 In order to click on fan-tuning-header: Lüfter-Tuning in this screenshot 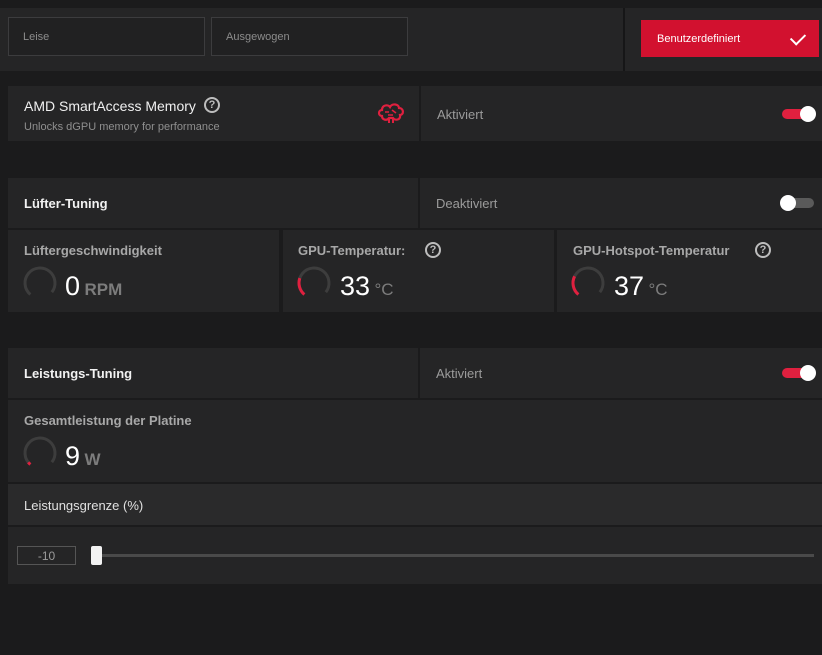, I will do `click(213, 203)`.